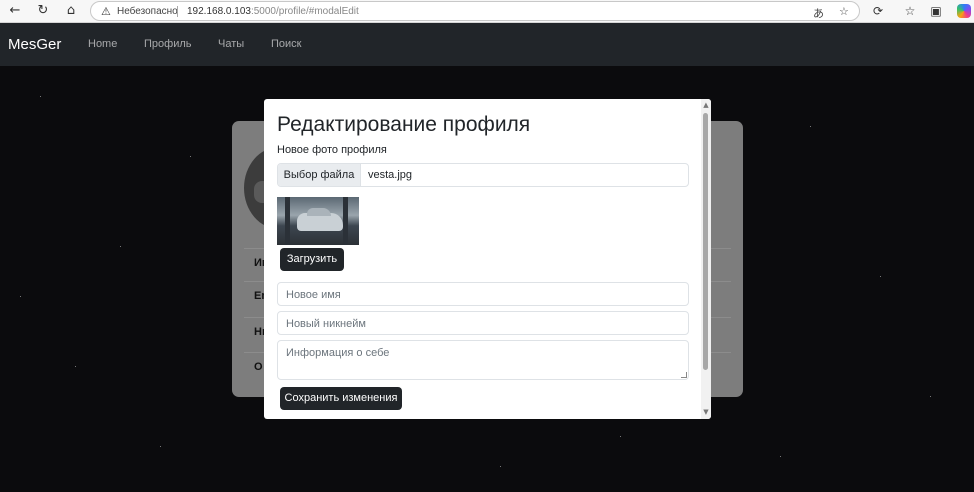  Describe the element at coordinates (706, 105) in the screenshot. I see `scroll-up-icon: ▲` at that location.